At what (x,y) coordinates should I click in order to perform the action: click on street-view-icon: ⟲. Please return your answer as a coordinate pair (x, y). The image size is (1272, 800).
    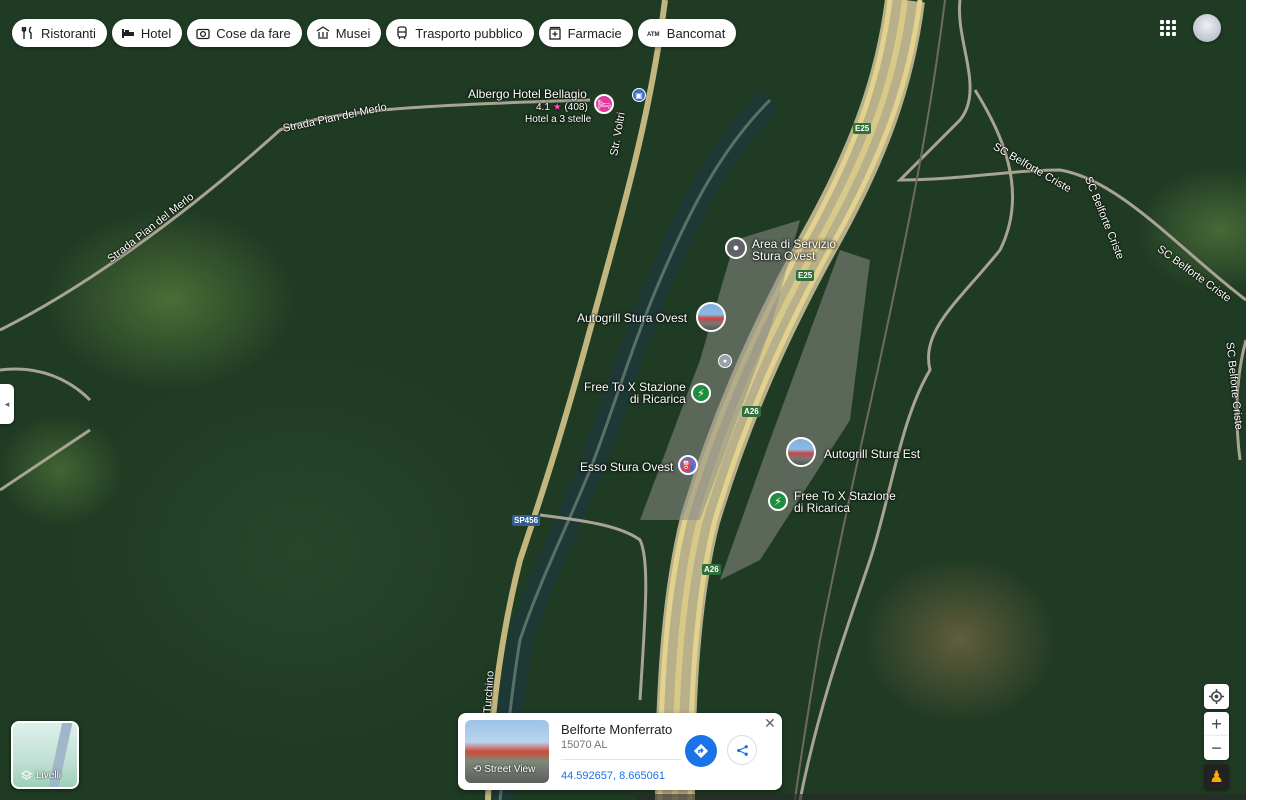
    Looking at the image, I should click on (477, 769).